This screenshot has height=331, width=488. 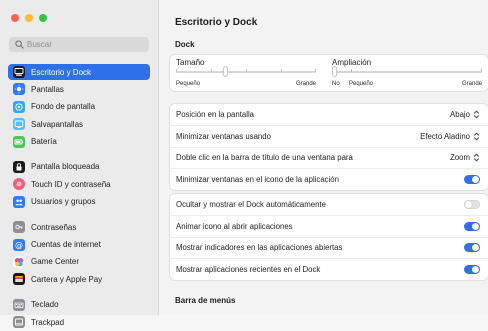 I want to click on key-icon, so click(x=19, y=227).